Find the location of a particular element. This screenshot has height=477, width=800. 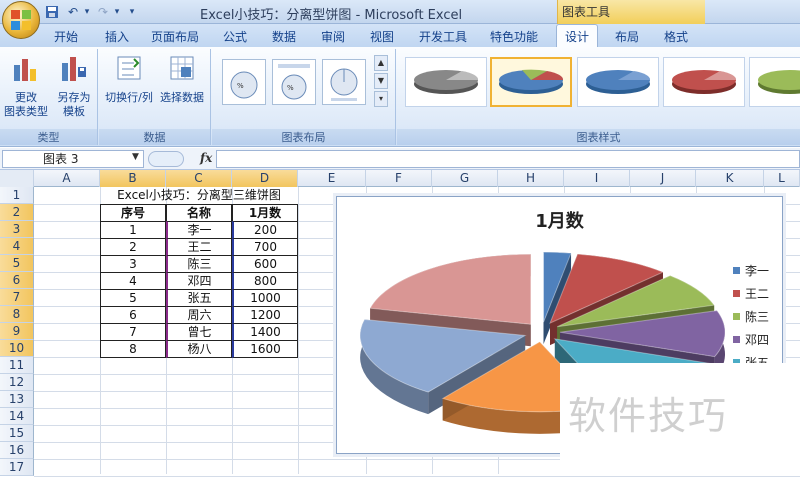

row-header-2: 2 is located at coordinates (17, 212).